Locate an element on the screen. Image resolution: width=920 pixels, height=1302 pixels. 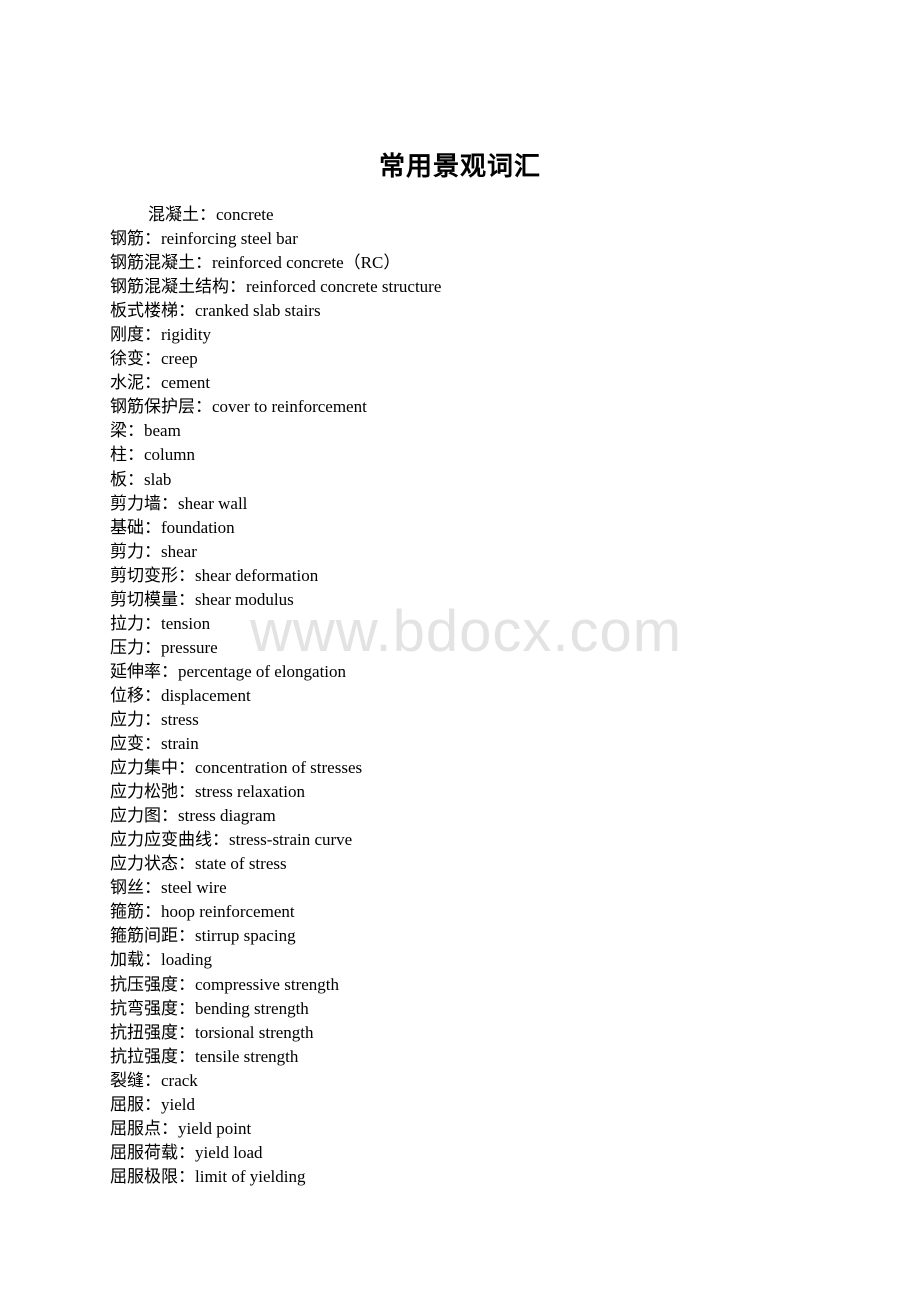
glossary-entry: 应力图：stress diagram is located at coordinates (193, 816).